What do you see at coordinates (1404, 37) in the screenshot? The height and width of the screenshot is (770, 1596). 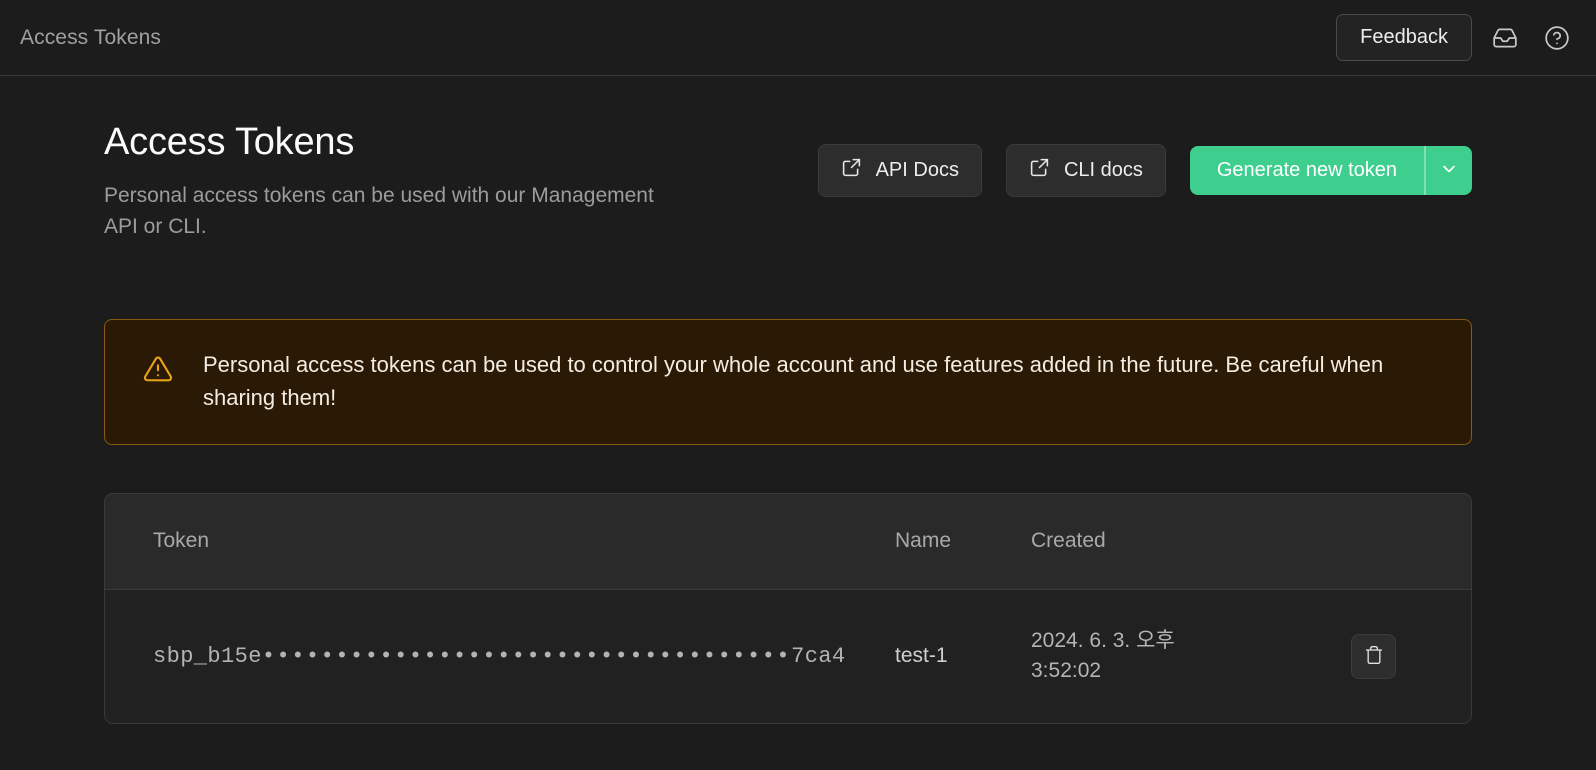 I see `feedback-button: Feedback` at bounding box center [1404, 37].